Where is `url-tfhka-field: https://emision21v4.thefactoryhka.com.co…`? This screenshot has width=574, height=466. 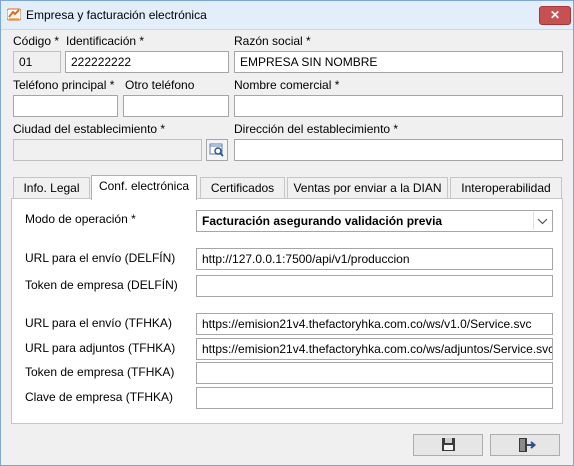 url-tfhka-field: https://emision21v4.thefactoryhka.com.co… is located at coordinates (374, 324).